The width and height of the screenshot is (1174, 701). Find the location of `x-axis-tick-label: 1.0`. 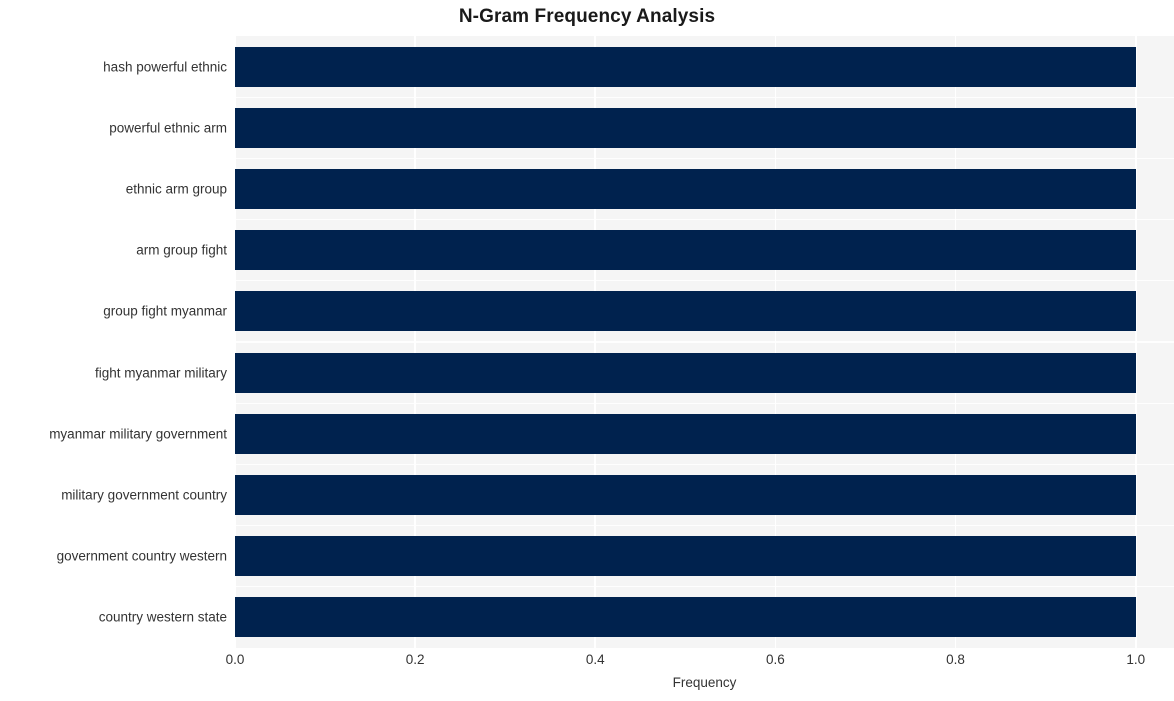

x-axis-tick-label: 1.0 is located at coordinates (1136, 659).